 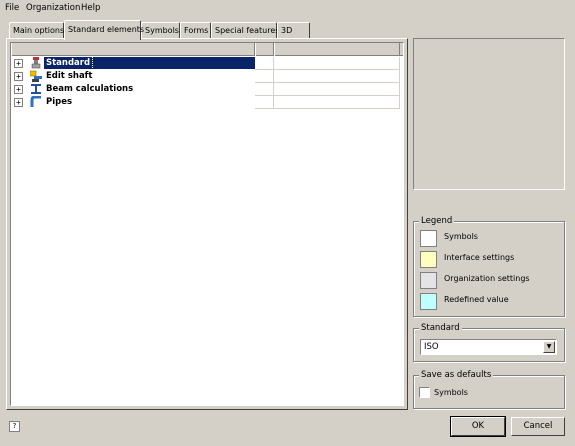 What do you see at coordinates (538, 426) in the screenshot?
I see `cancel-button: Cancel` at bounding box center [538, 426].